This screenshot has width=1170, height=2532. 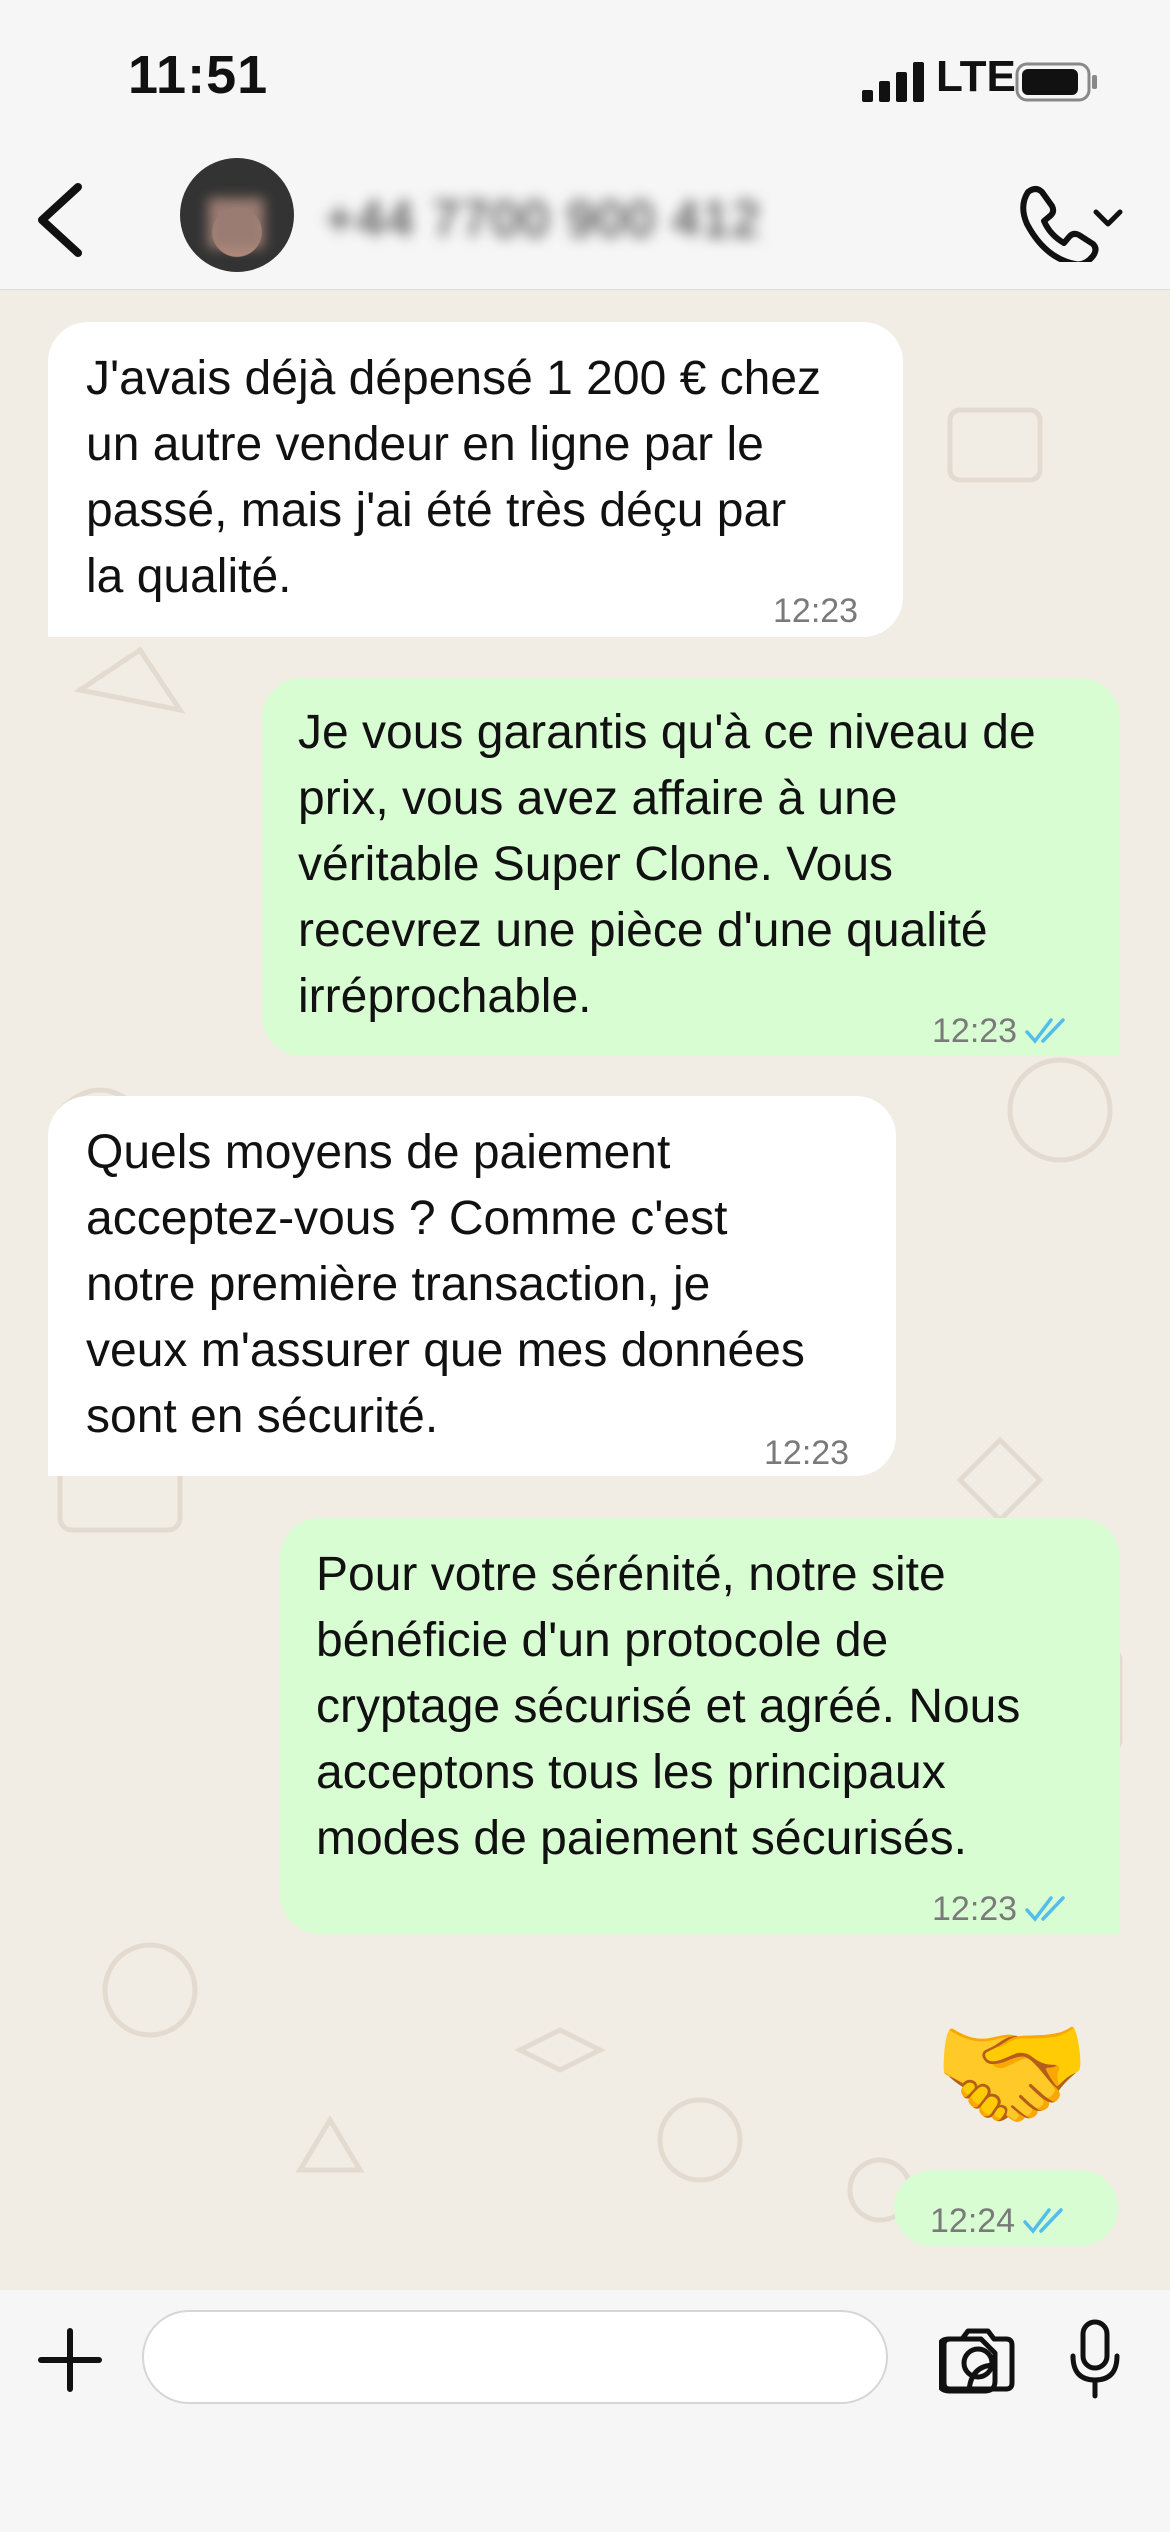 I want to click on message-composer, so click(x=585, y=2411).